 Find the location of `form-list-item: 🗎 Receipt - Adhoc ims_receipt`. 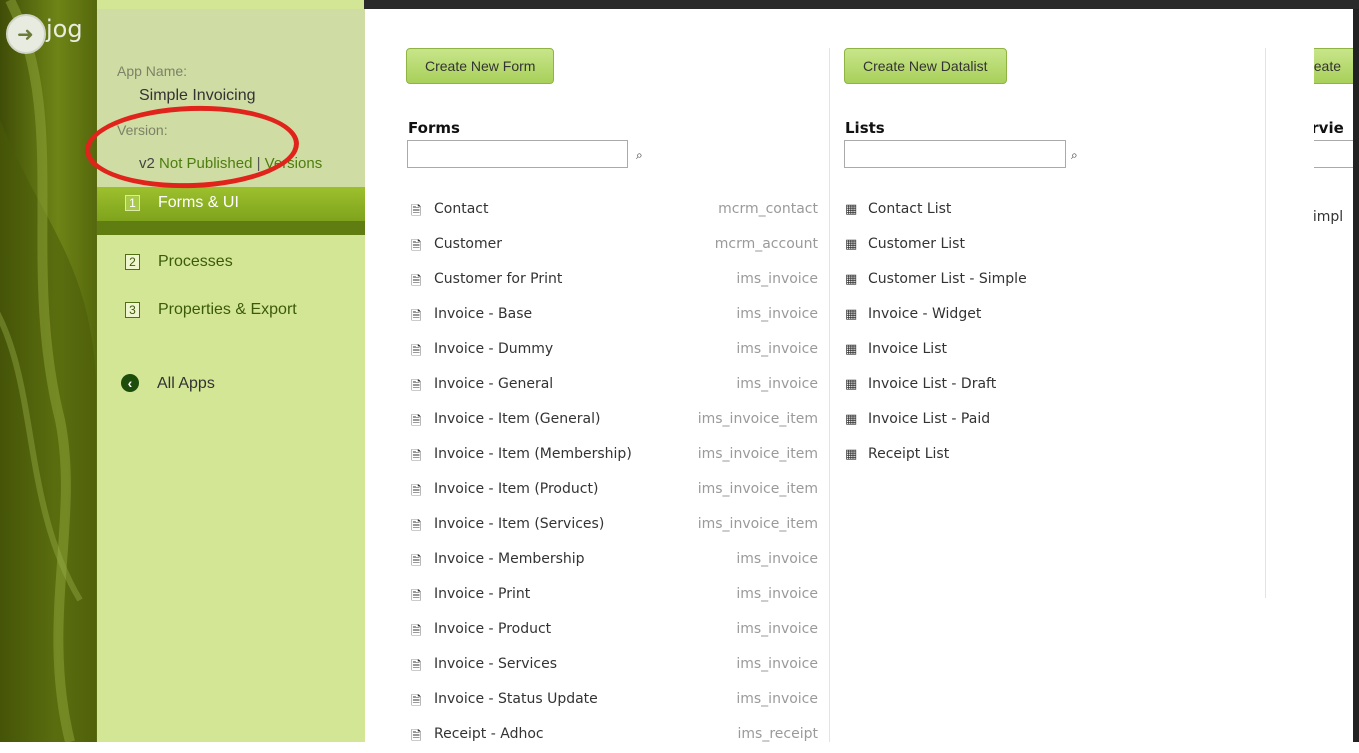

form-list-item: 🗎 Receipt - Adhoc ims_receipt is located at coordinates (614, 735).